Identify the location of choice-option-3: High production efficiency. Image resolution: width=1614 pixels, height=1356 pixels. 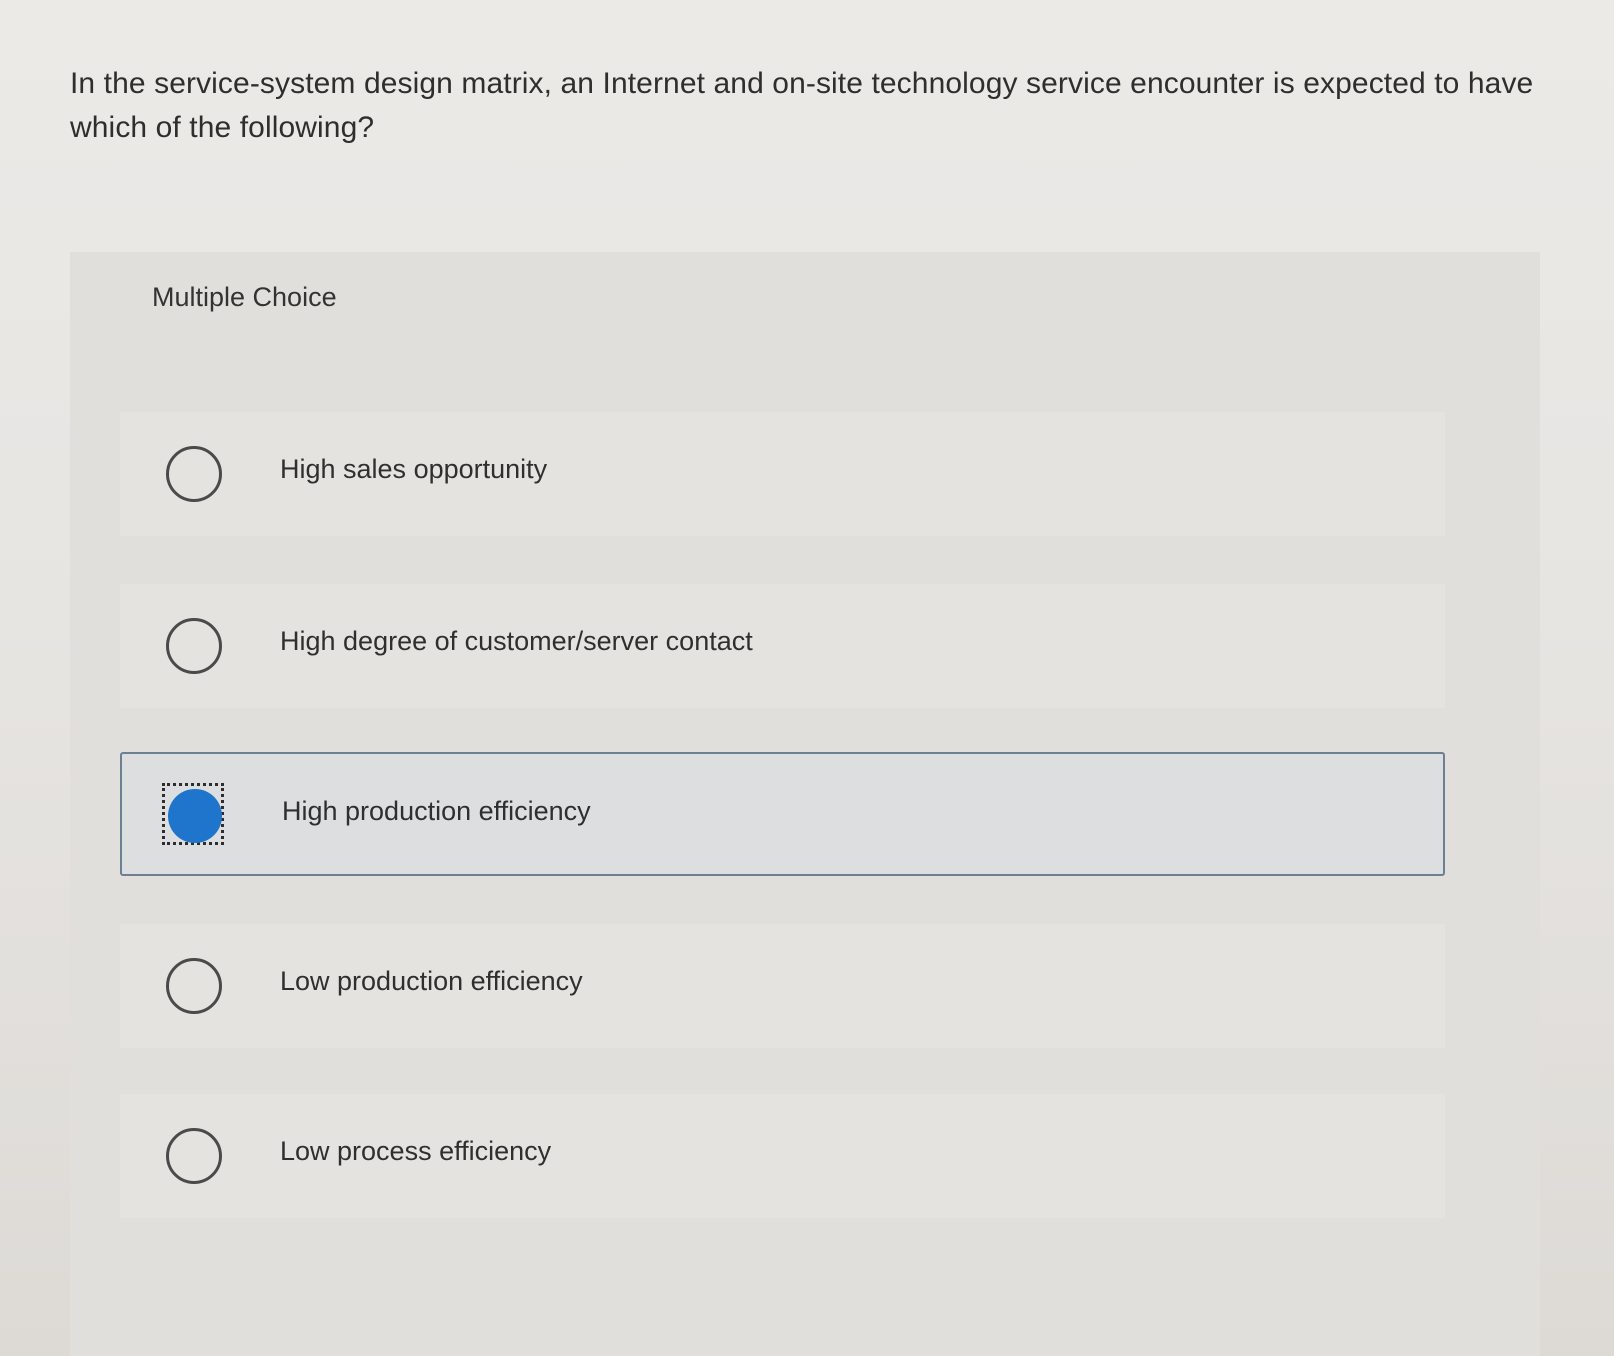
(782, 814).